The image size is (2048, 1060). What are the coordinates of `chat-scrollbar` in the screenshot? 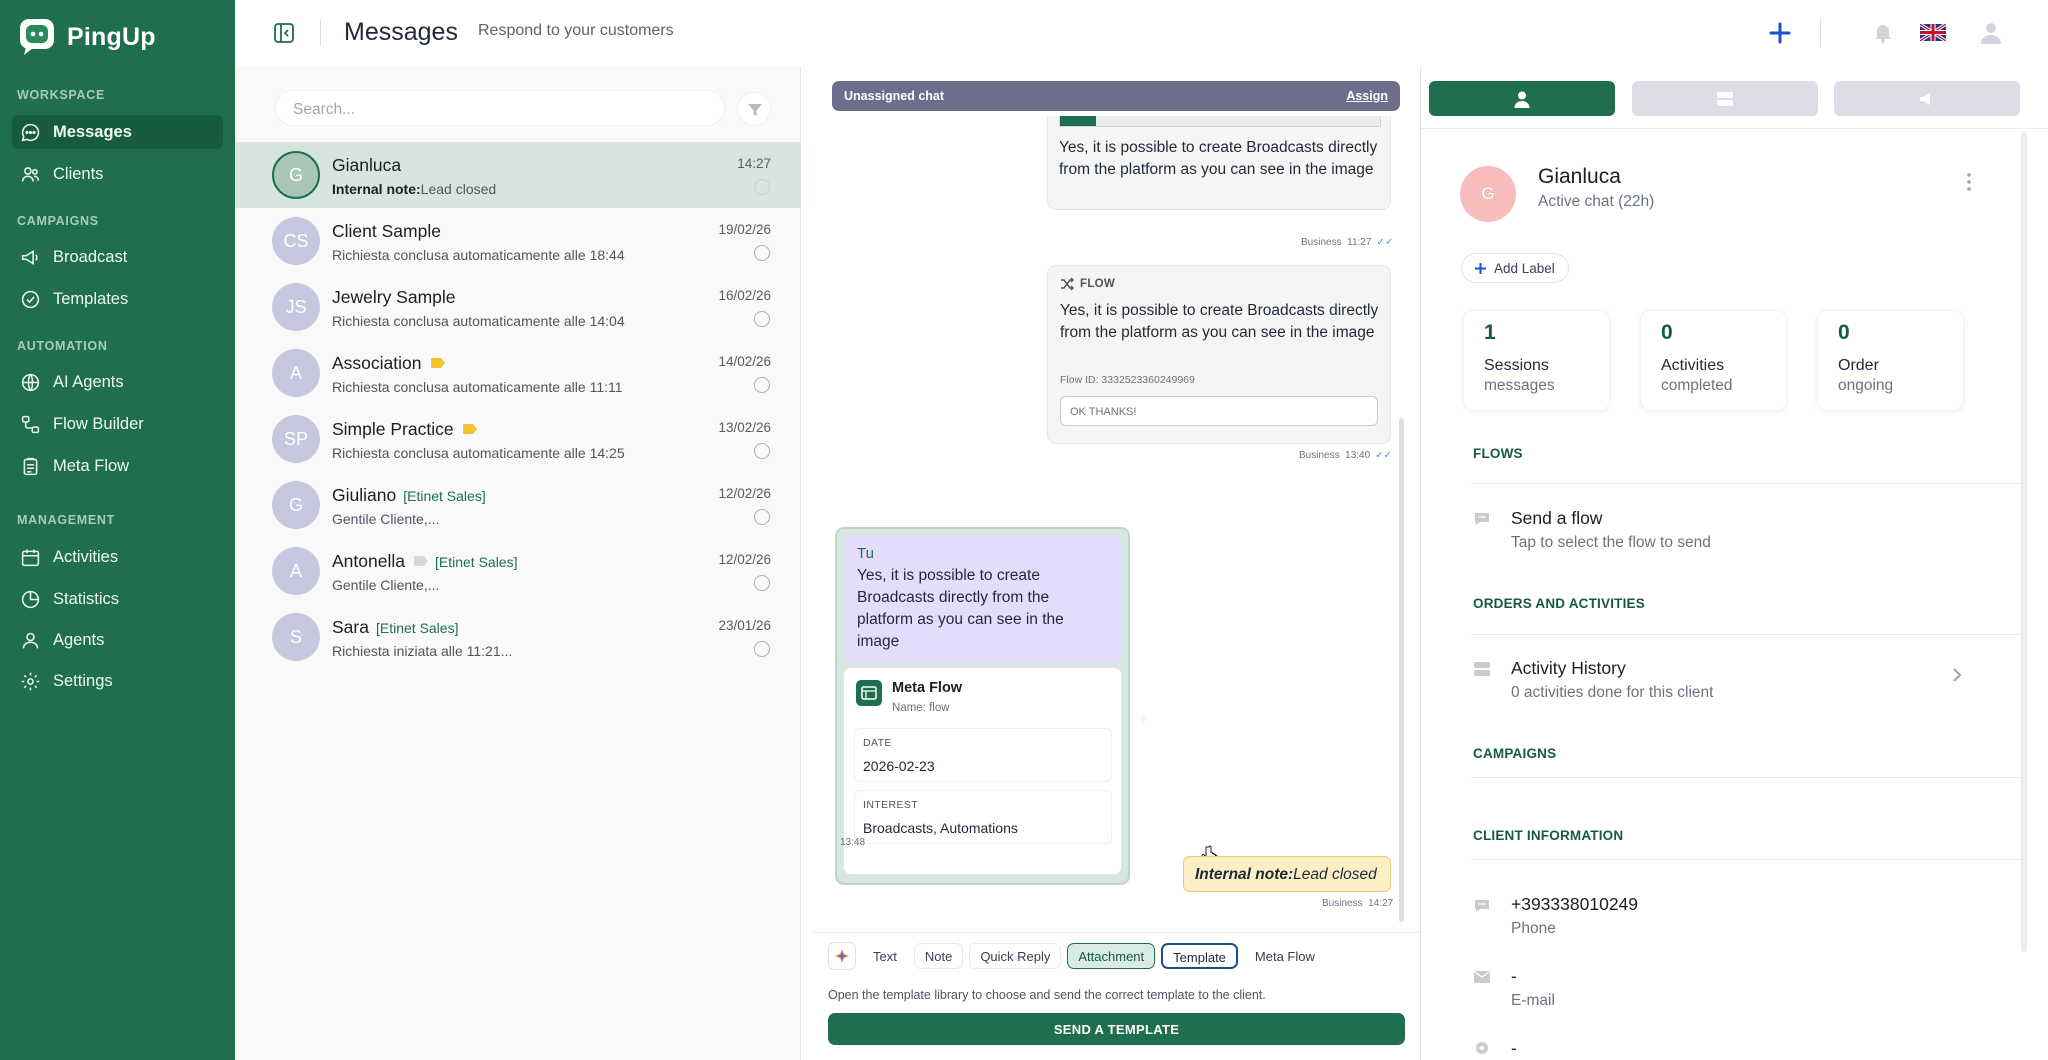 It's located at (1401, 670).